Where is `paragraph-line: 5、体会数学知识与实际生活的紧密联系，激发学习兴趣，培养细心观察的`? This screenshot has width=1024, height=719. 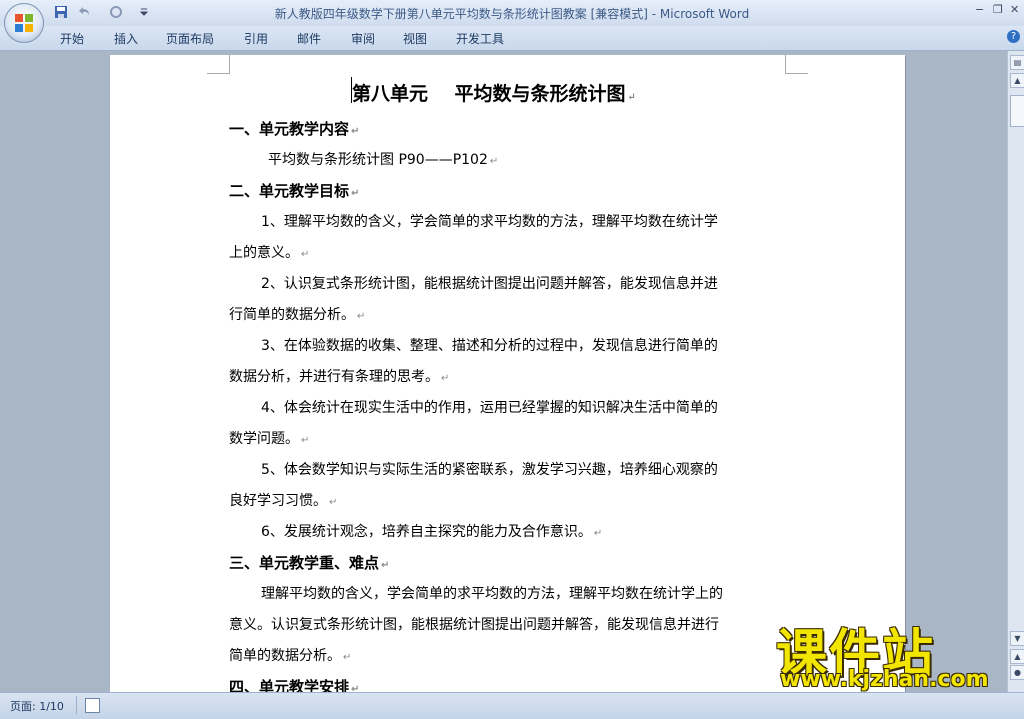 paragraph-line: 5、体会数学知识与实际生活的紧密联系，激发学习兴趣，培养细心观察的 is located at coordinates (489, 470).